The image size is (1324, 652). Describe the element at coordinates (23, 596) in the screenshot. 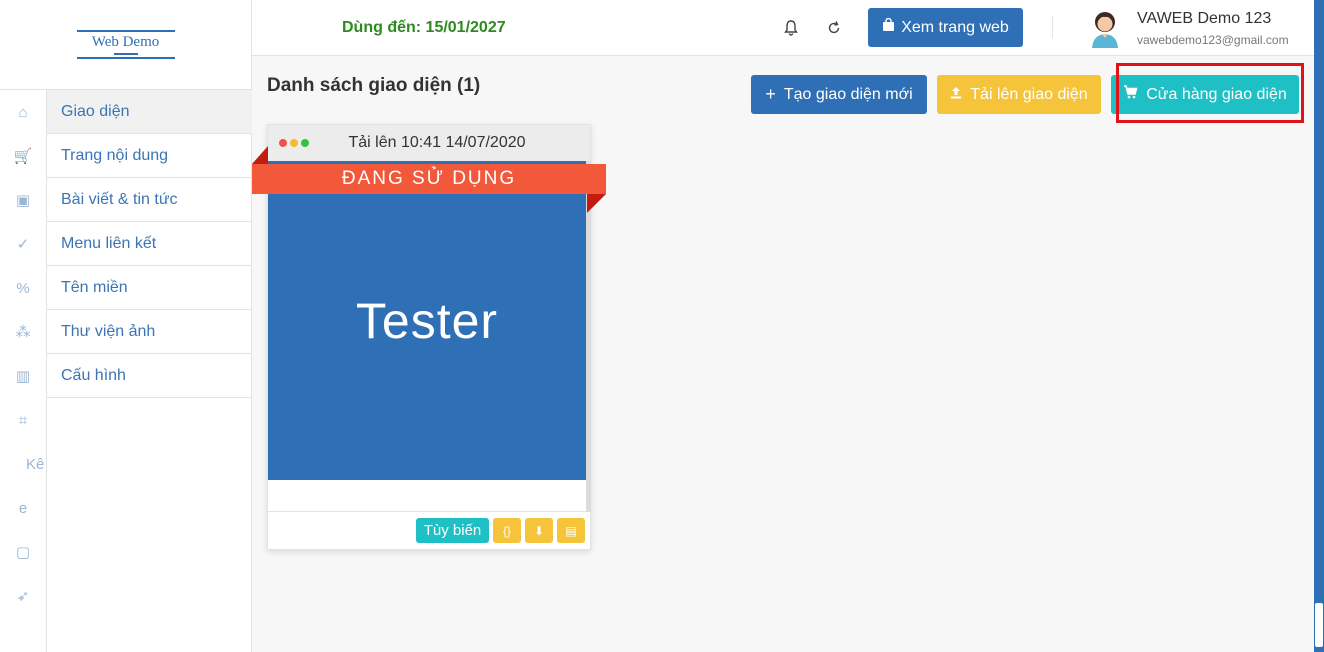

I see `rocket-icon: ➶` at that location.